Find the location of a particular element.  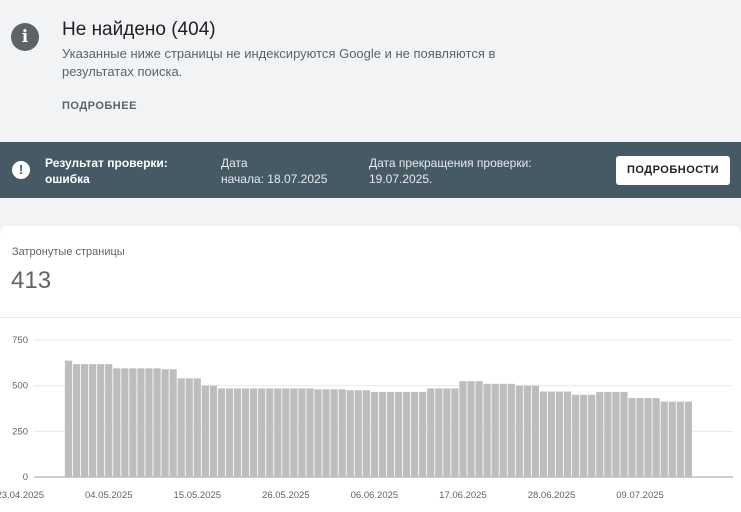

learn-more-link: ПОДРОБНЕЕ is located at coordinates (99, 106).